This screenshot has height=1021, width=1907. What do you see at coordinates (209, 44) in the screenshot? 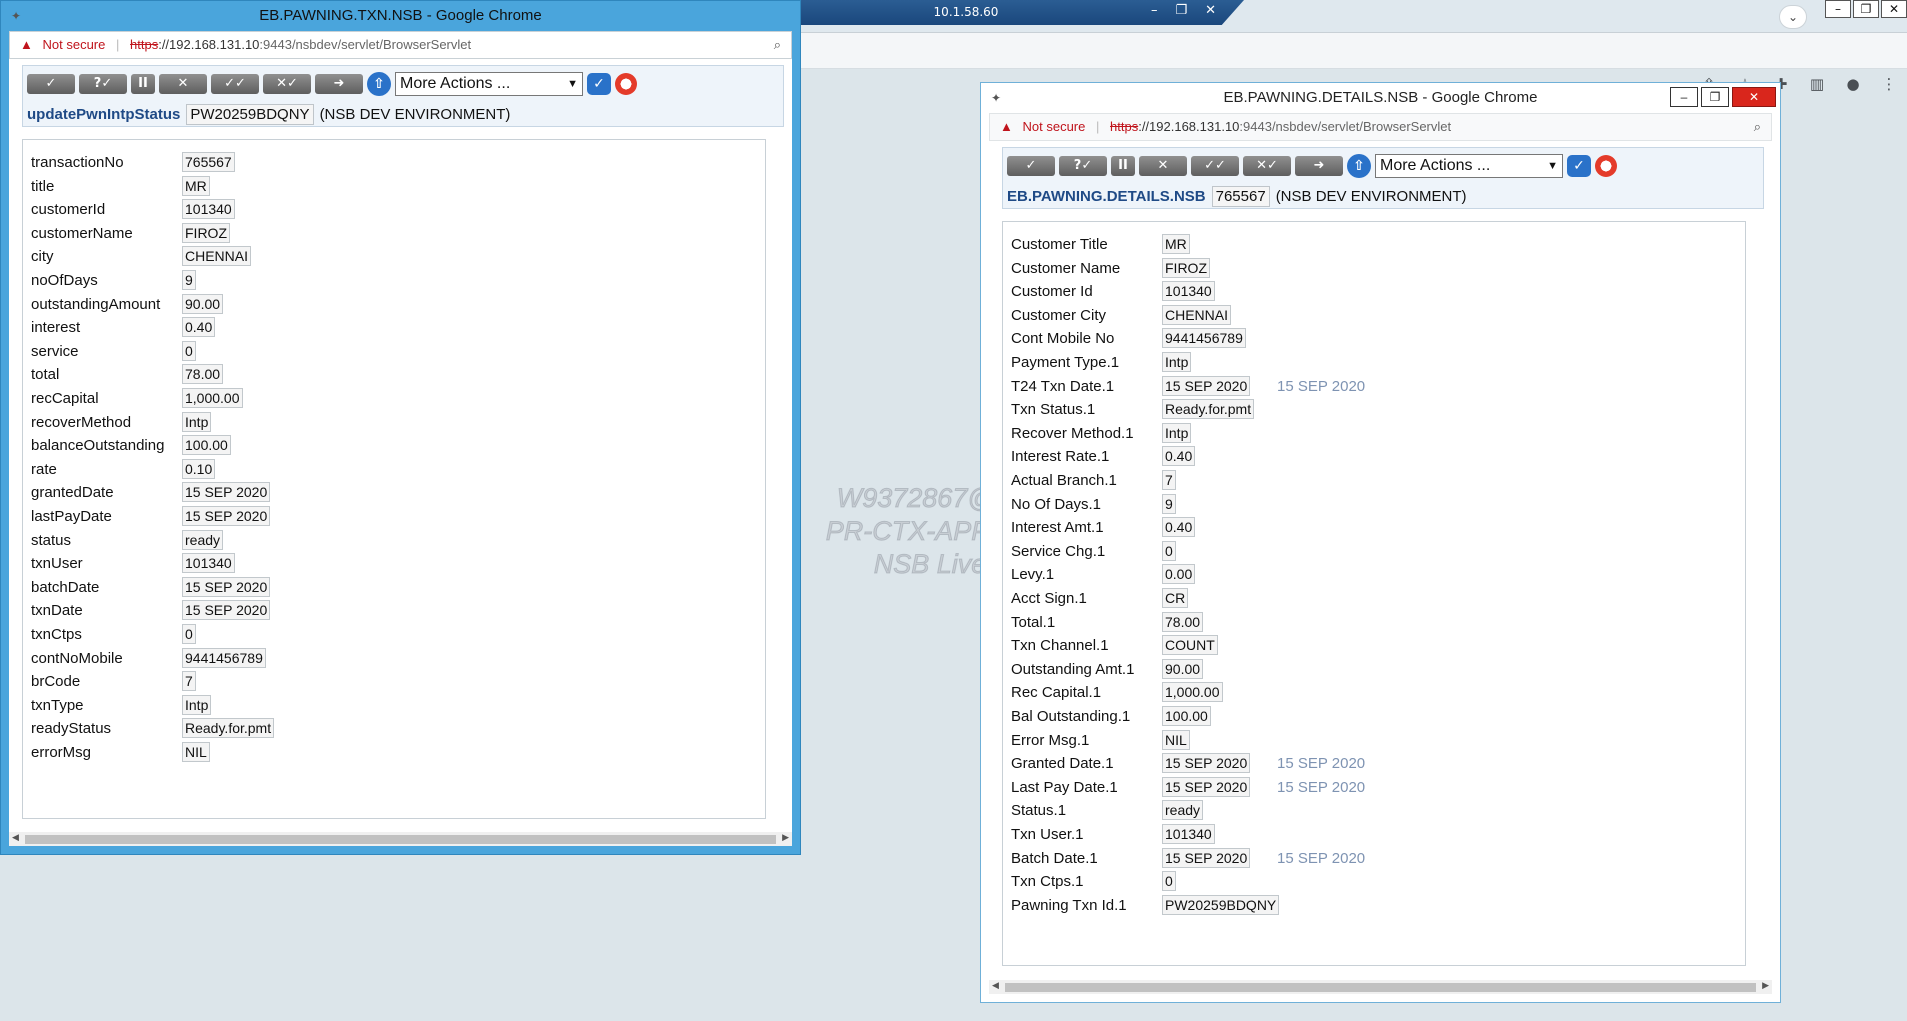
I see `url-host: ://192.168.131.10` at bounding box center [209, 44].